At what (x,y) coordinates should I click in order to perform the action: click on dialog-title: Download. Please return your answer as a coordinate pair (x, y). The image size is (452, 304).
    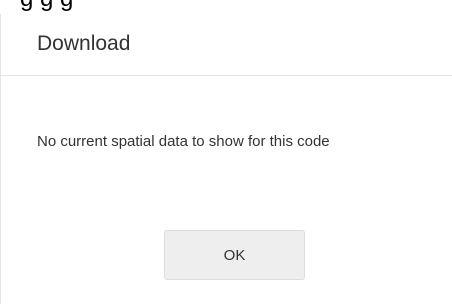
    Looking at the image, I should click on (84, 43).